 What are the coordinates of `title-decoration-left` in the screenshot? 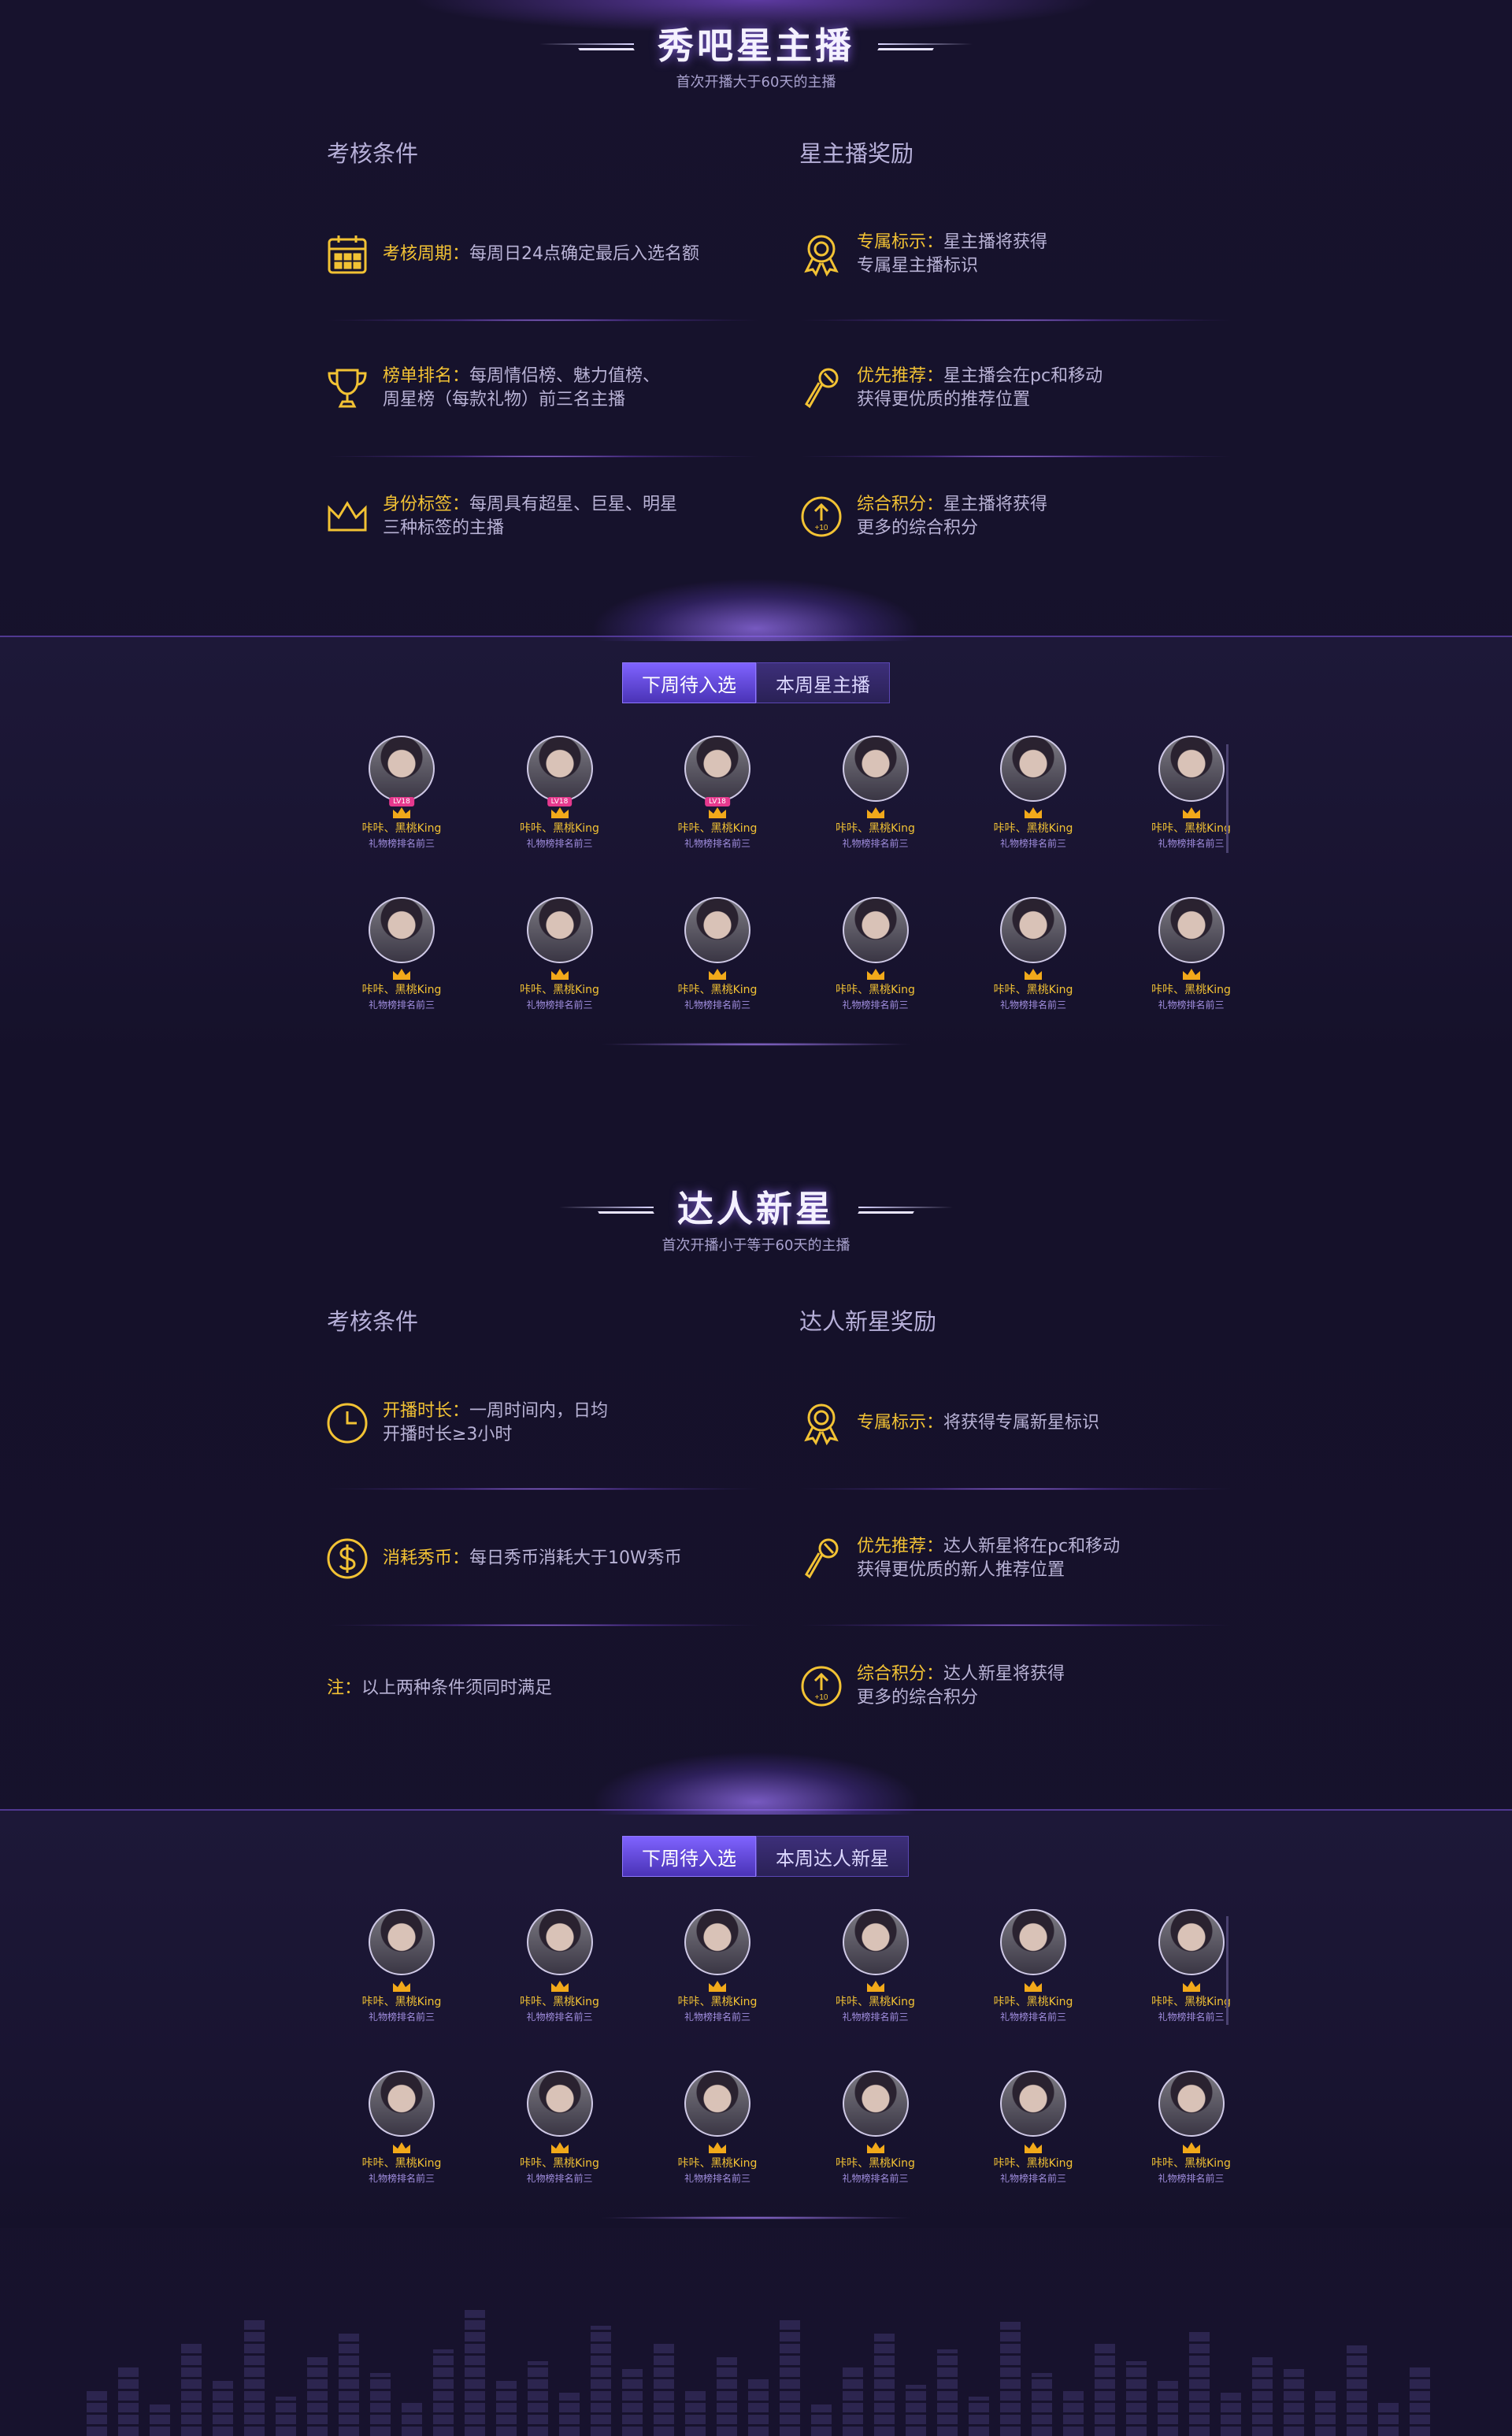 It's located at (587, 48).